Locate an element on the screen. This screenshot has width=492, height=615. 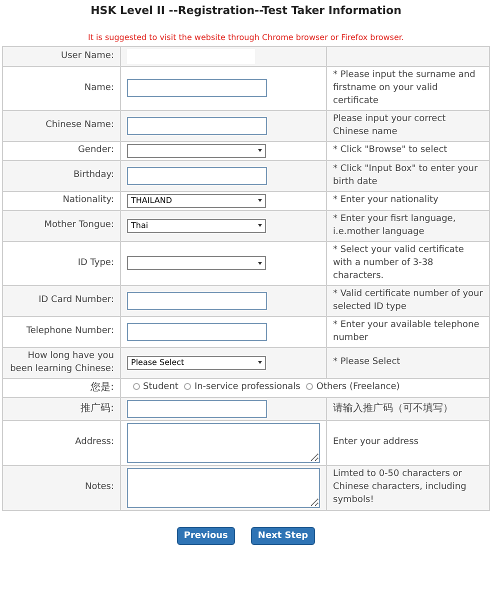
field-label: Chinese Name: is located at coordinates (80, 125).